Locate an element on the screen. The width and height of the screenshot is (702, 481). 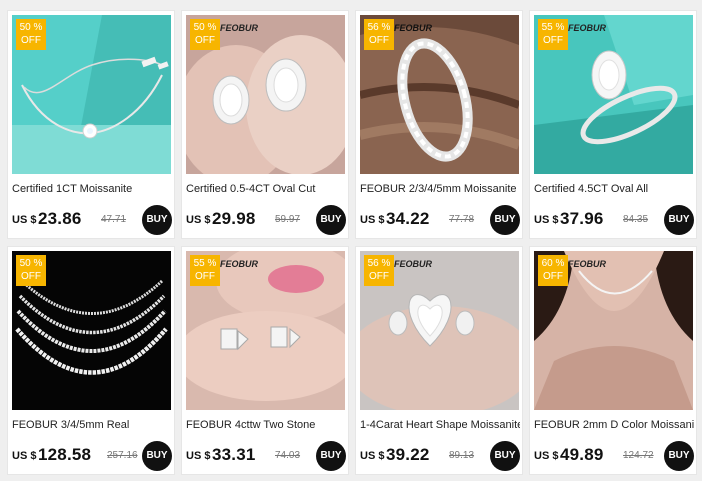
price-row: US $ 49.89 124.72 BUY is located at coordinates (614, 456).